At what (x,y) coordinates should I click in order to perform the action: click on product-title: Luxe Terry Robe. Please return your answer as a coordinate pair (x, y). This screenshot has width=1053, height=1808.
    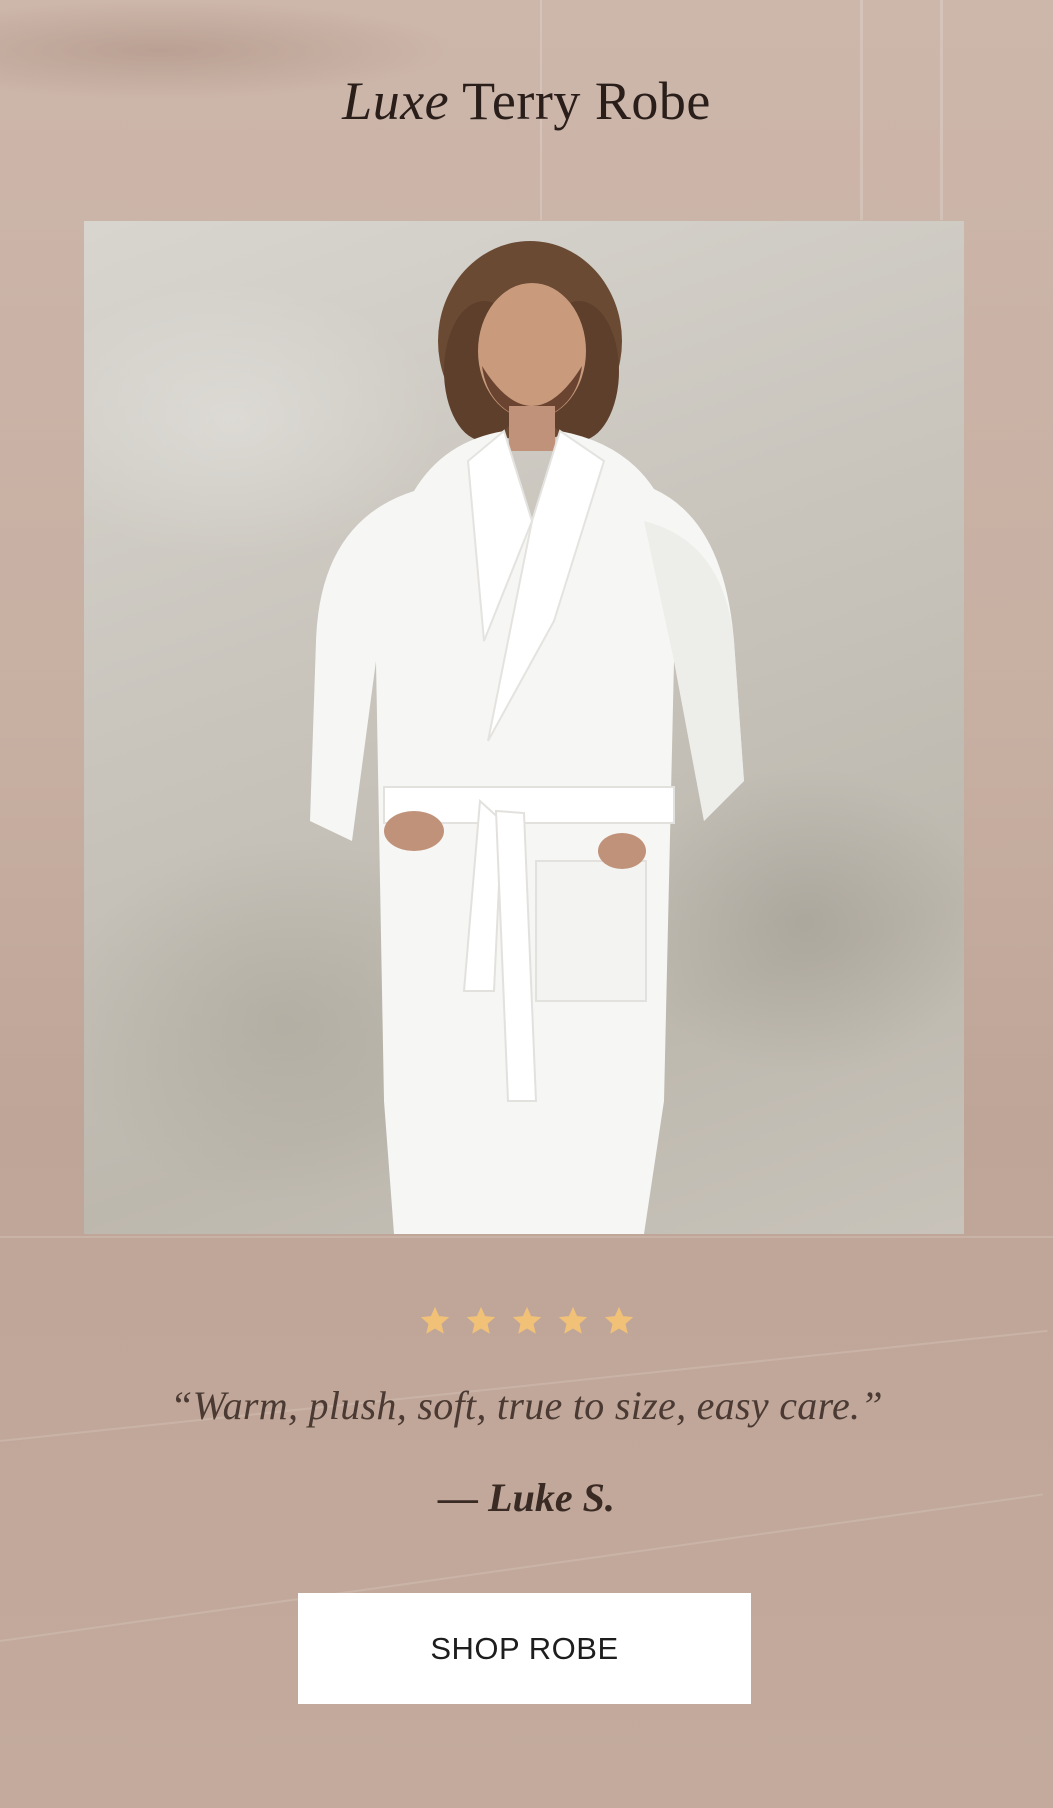
    Looking at the image, I should click on (526, 101).